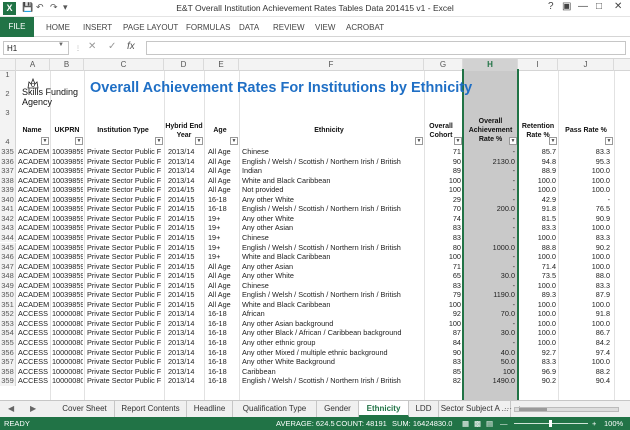  Describe the element at coordinates (584, 161) in the screenshot. I see `table-cell-pass: 95.3` at that location.